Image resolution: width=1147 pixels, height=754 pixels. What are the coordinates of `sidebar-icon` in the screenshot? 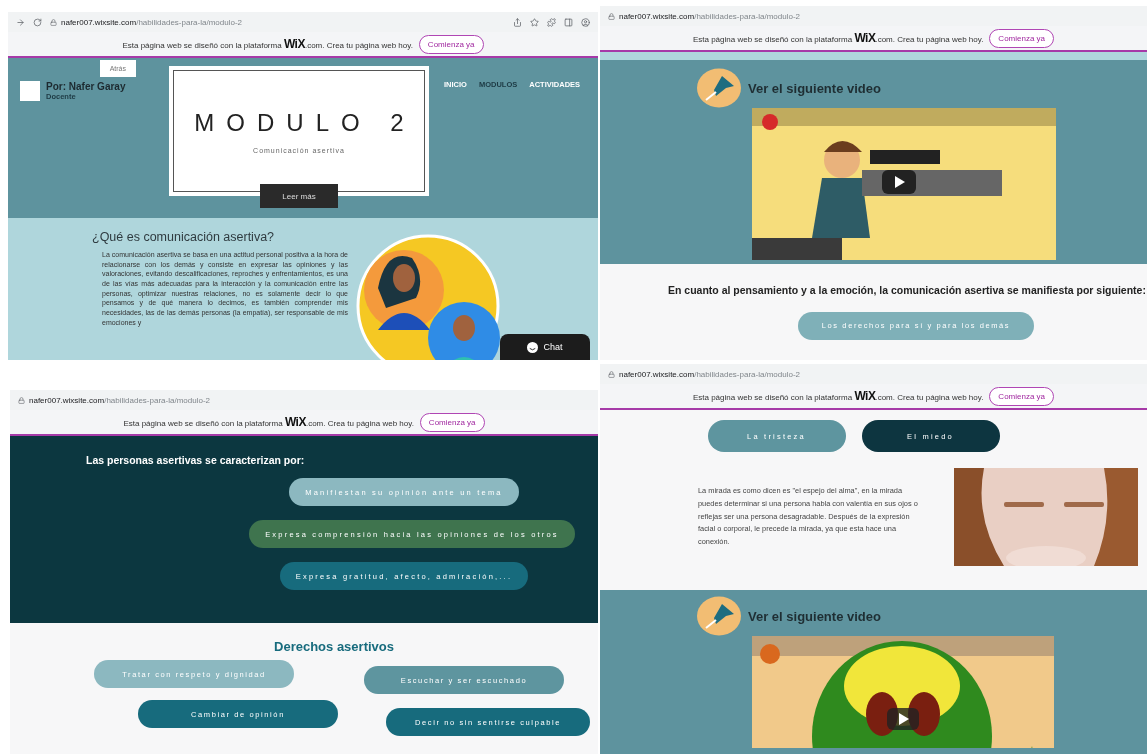 It's located at (568, 22).